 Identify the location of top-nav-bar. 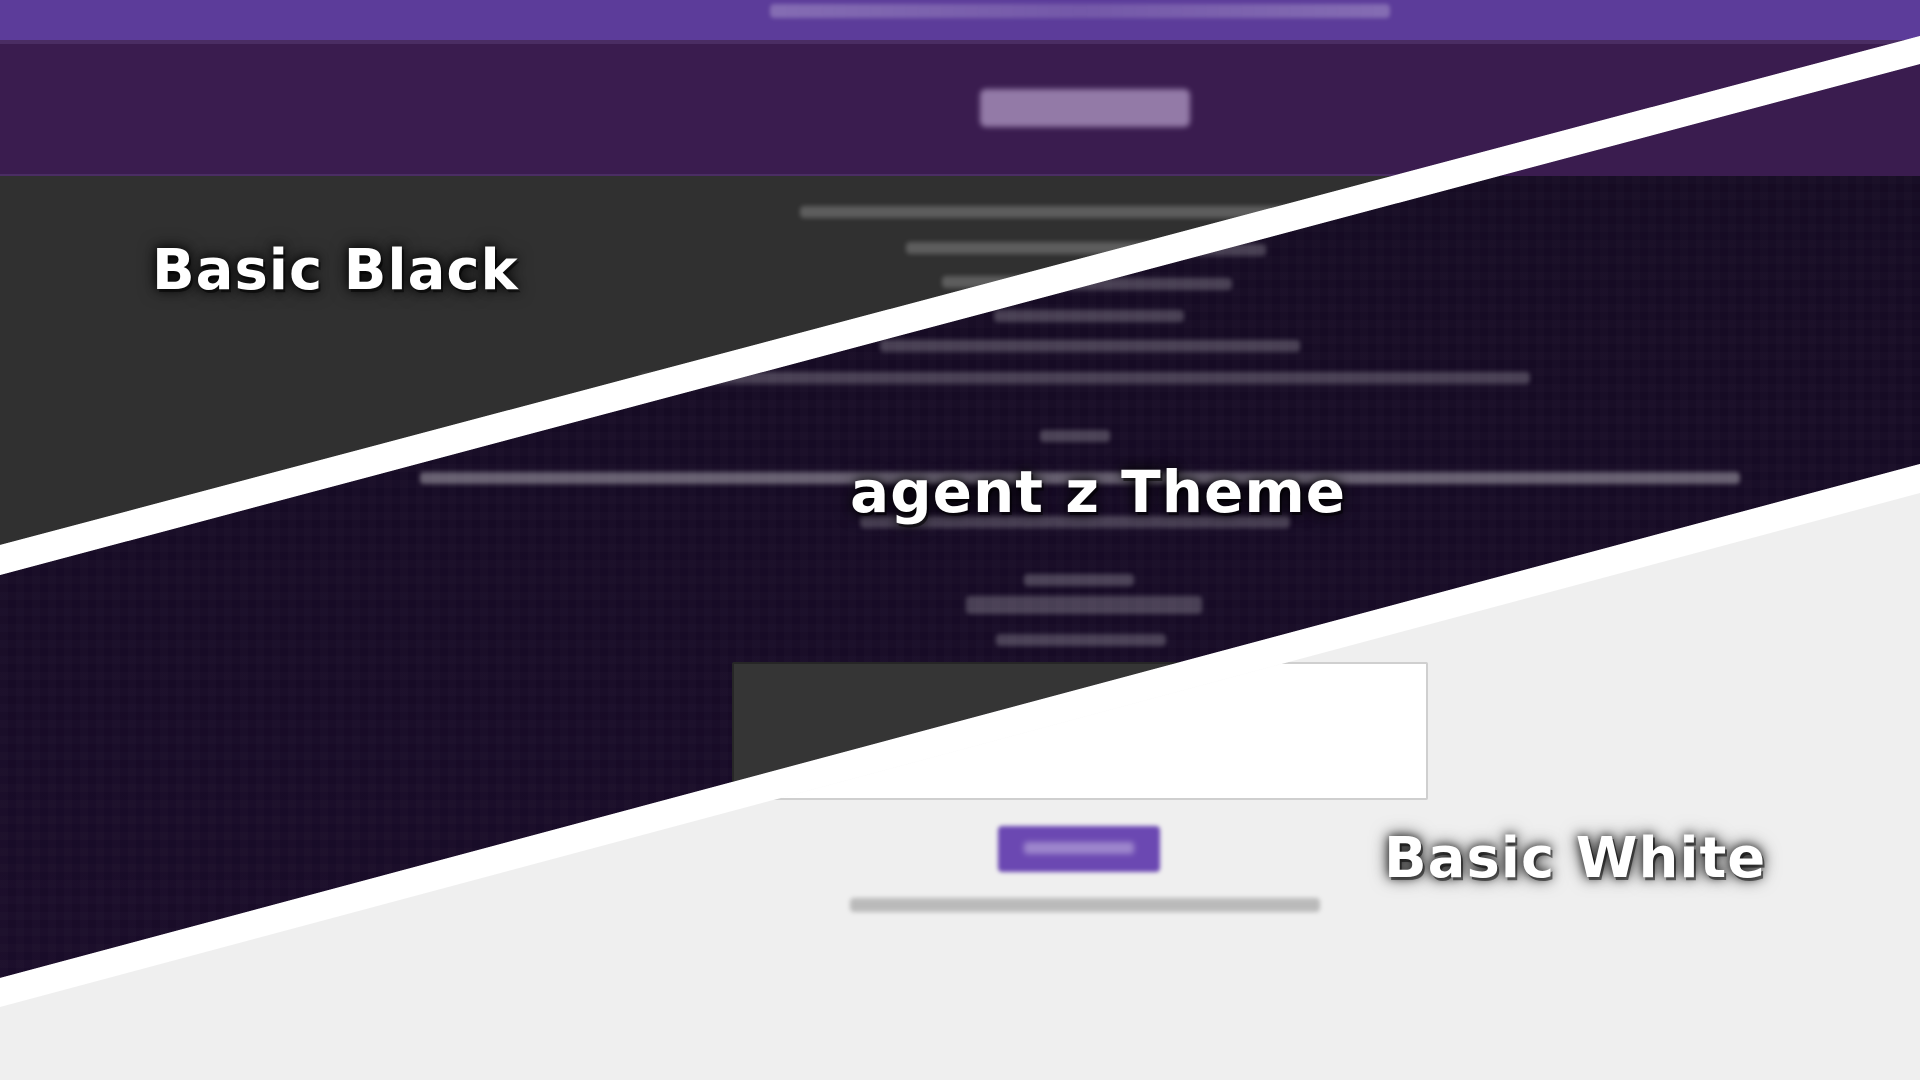
(960, 20).